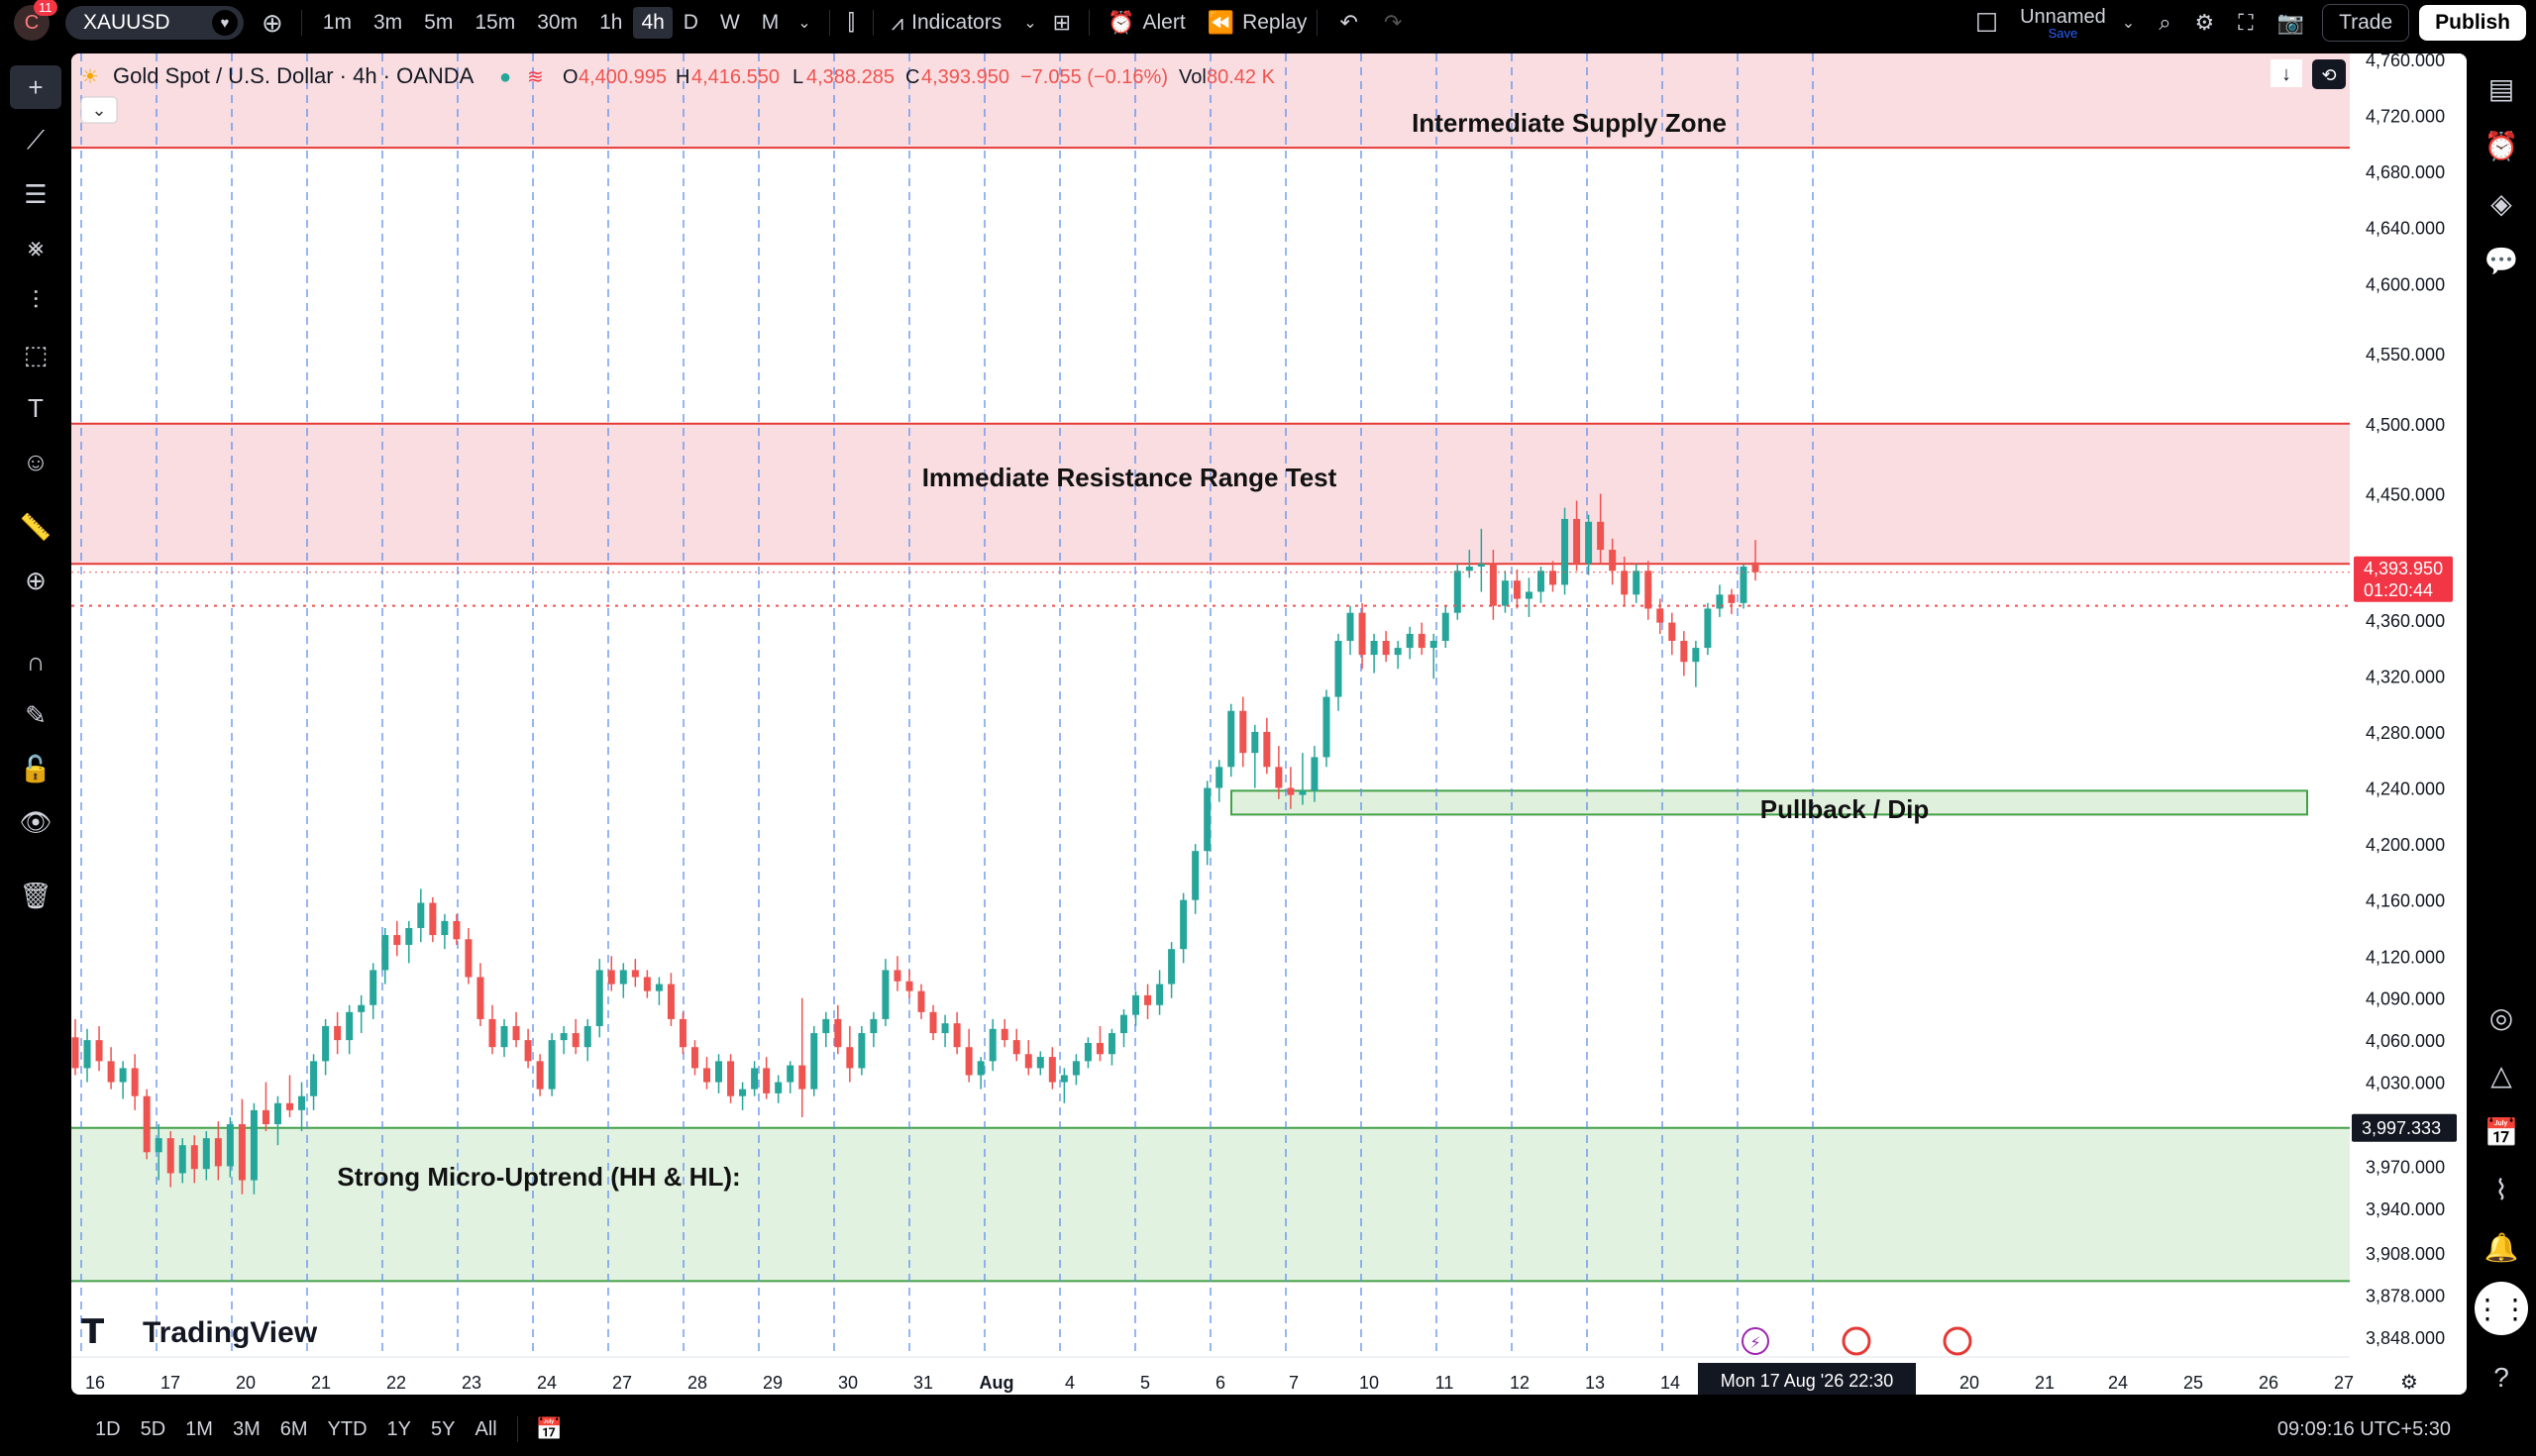 The width and height of the screenshot is (2536, 1456). What do you see at coordinates (154, 23) in the screenshot?
I see `symbol-search: XAUUSD ♥` at bounding box center [154, 23].